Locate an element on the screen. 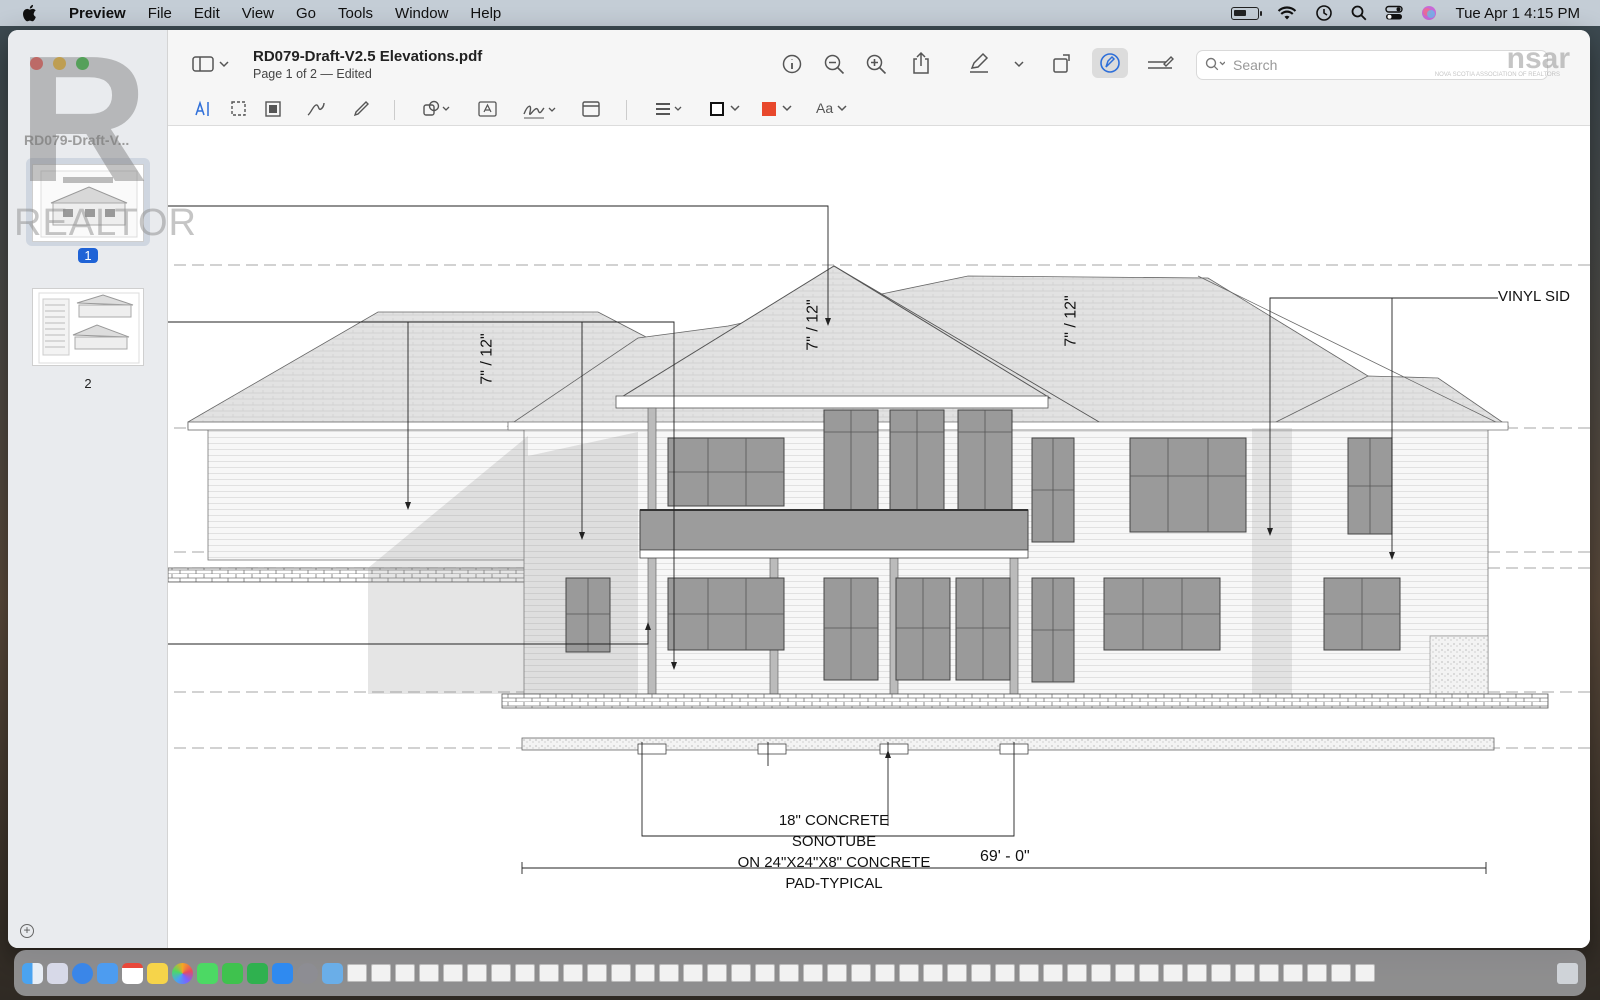 This screenshot has height=1000, width=1600. text-style-button: Aa is located at coordinates (831, 108).